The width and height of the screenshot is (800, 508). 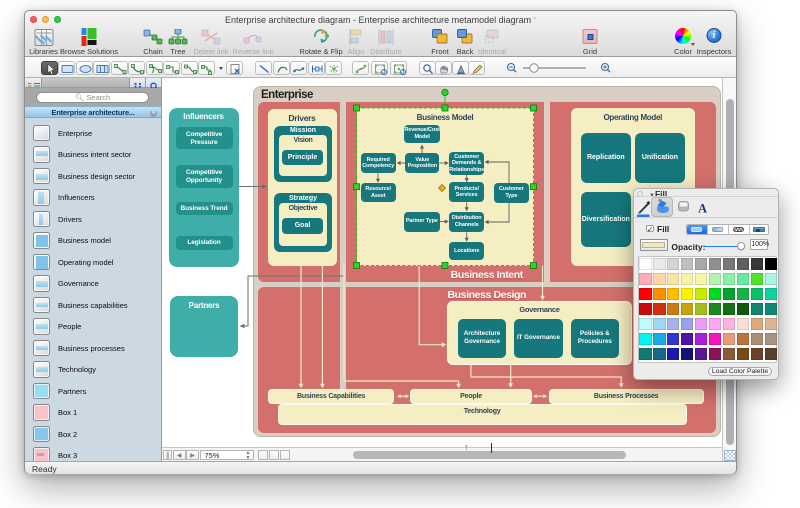 What do you see at coordinates (702, 208) in the screenshot?
I see `svg-text: A` at bounding box center [702, 208].